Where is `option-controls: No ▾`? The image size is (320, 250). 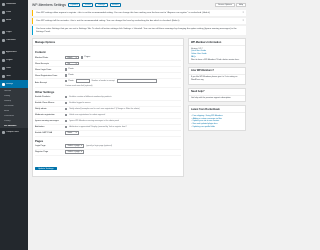 option-controls: No ▾ is located at coordinates (123, 63).